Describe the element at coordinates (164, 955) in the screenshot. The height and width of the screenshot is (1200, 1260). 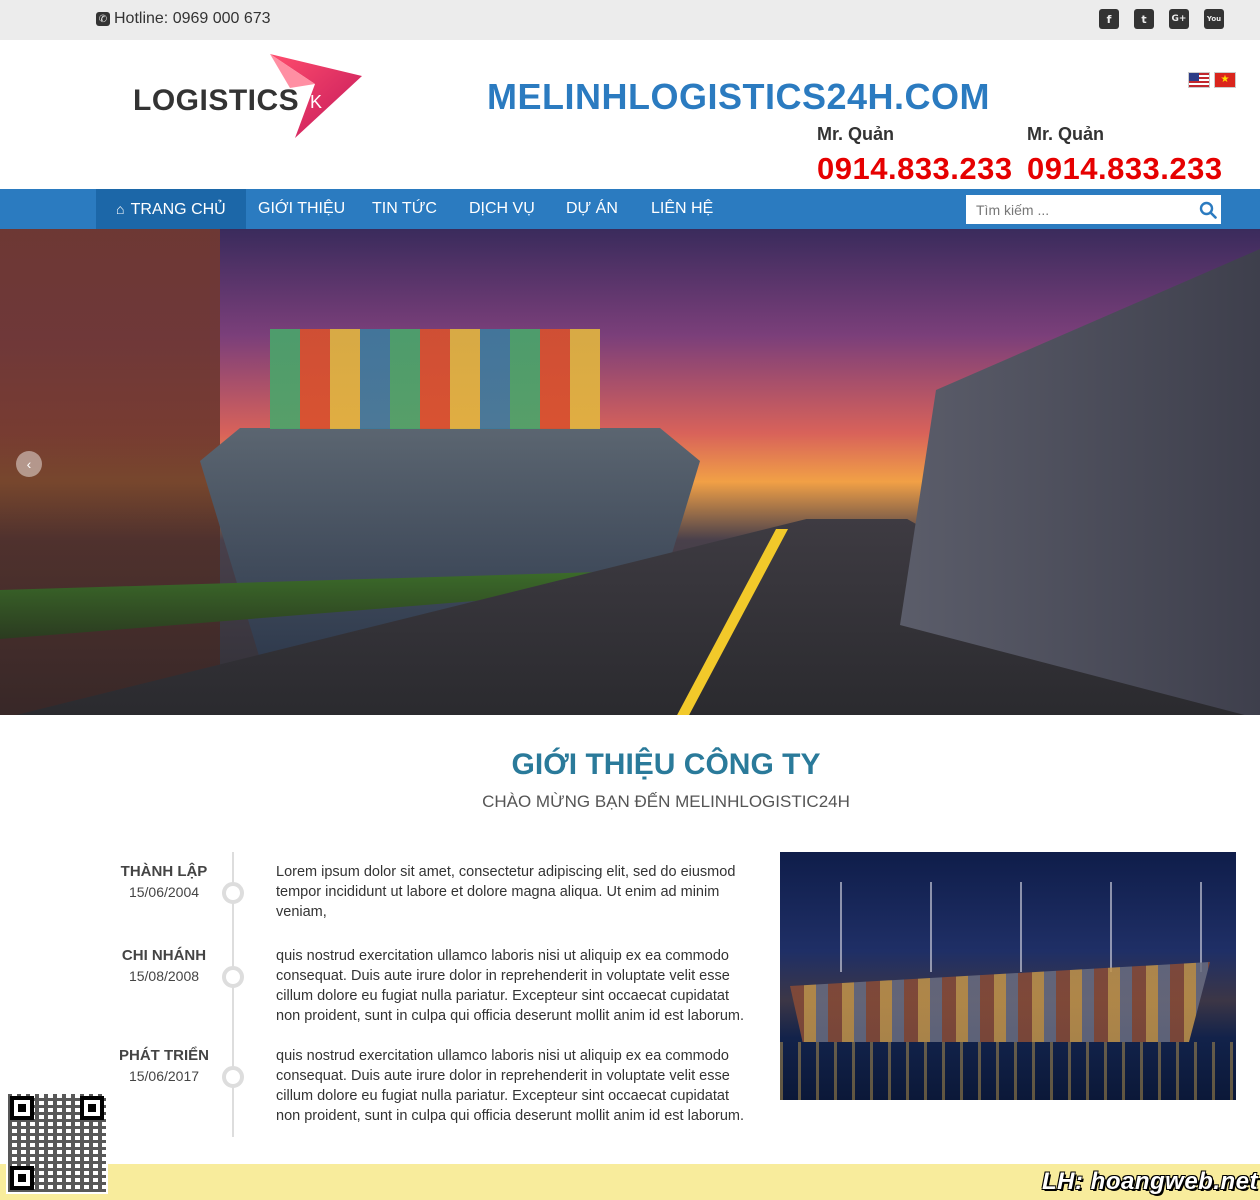
I see `timeline-heading: CHI NHÁNH` at that location.